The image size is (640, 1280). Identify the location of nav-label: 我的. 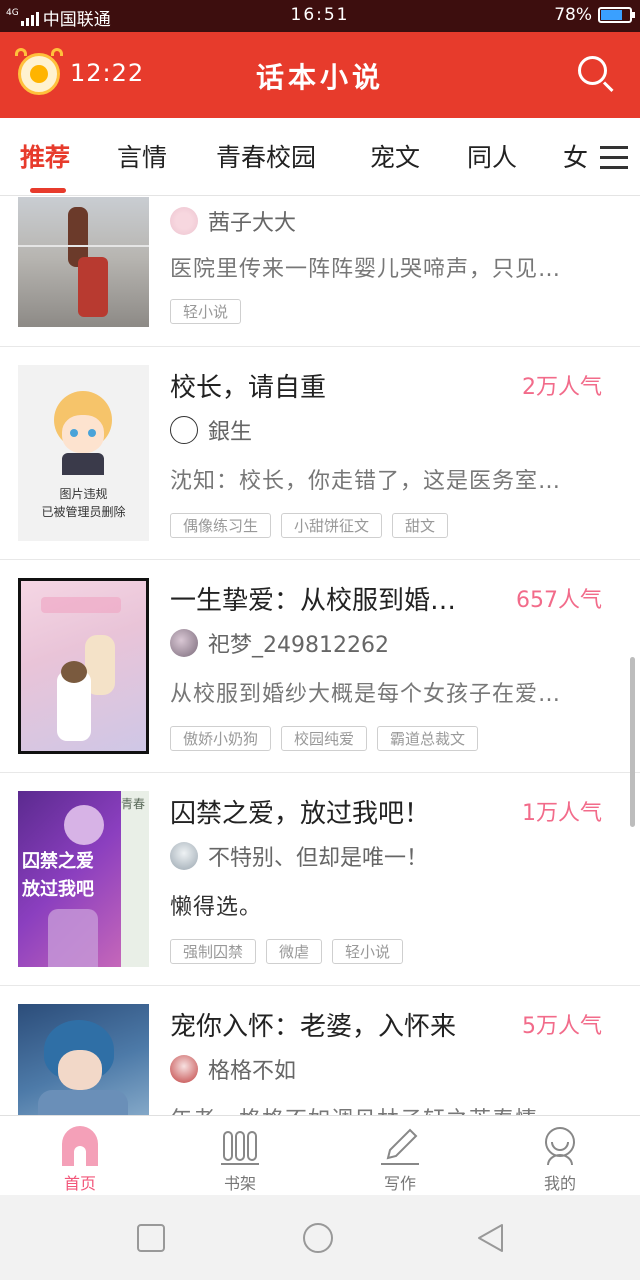
(559, 1183).